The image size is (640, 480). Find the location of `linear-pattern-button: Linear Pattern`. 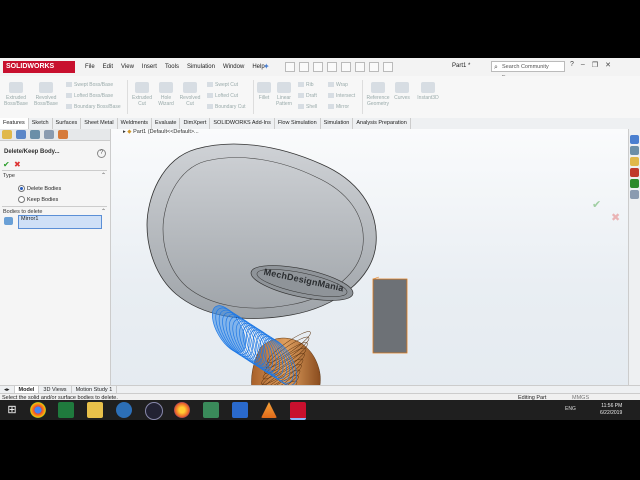

linear-pattern-button: Linear Pattern is located at coordinates (284, 94).